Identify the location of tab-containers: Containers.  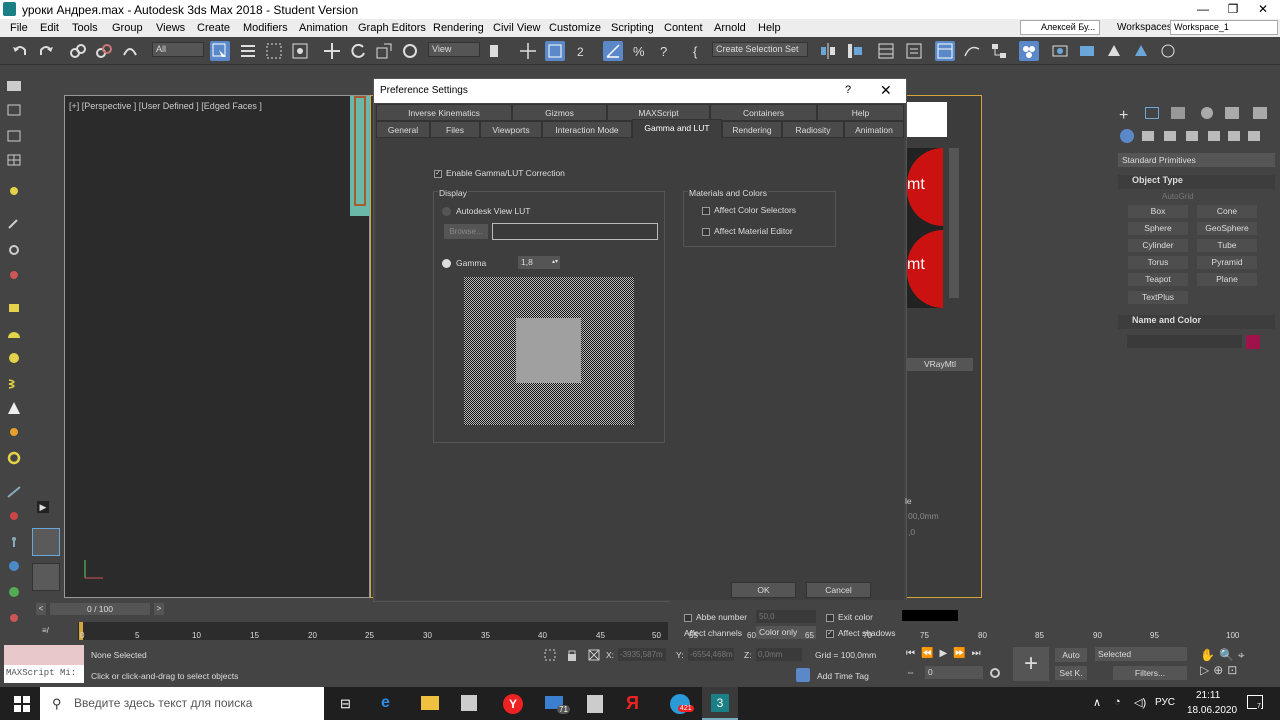
(763, 112).